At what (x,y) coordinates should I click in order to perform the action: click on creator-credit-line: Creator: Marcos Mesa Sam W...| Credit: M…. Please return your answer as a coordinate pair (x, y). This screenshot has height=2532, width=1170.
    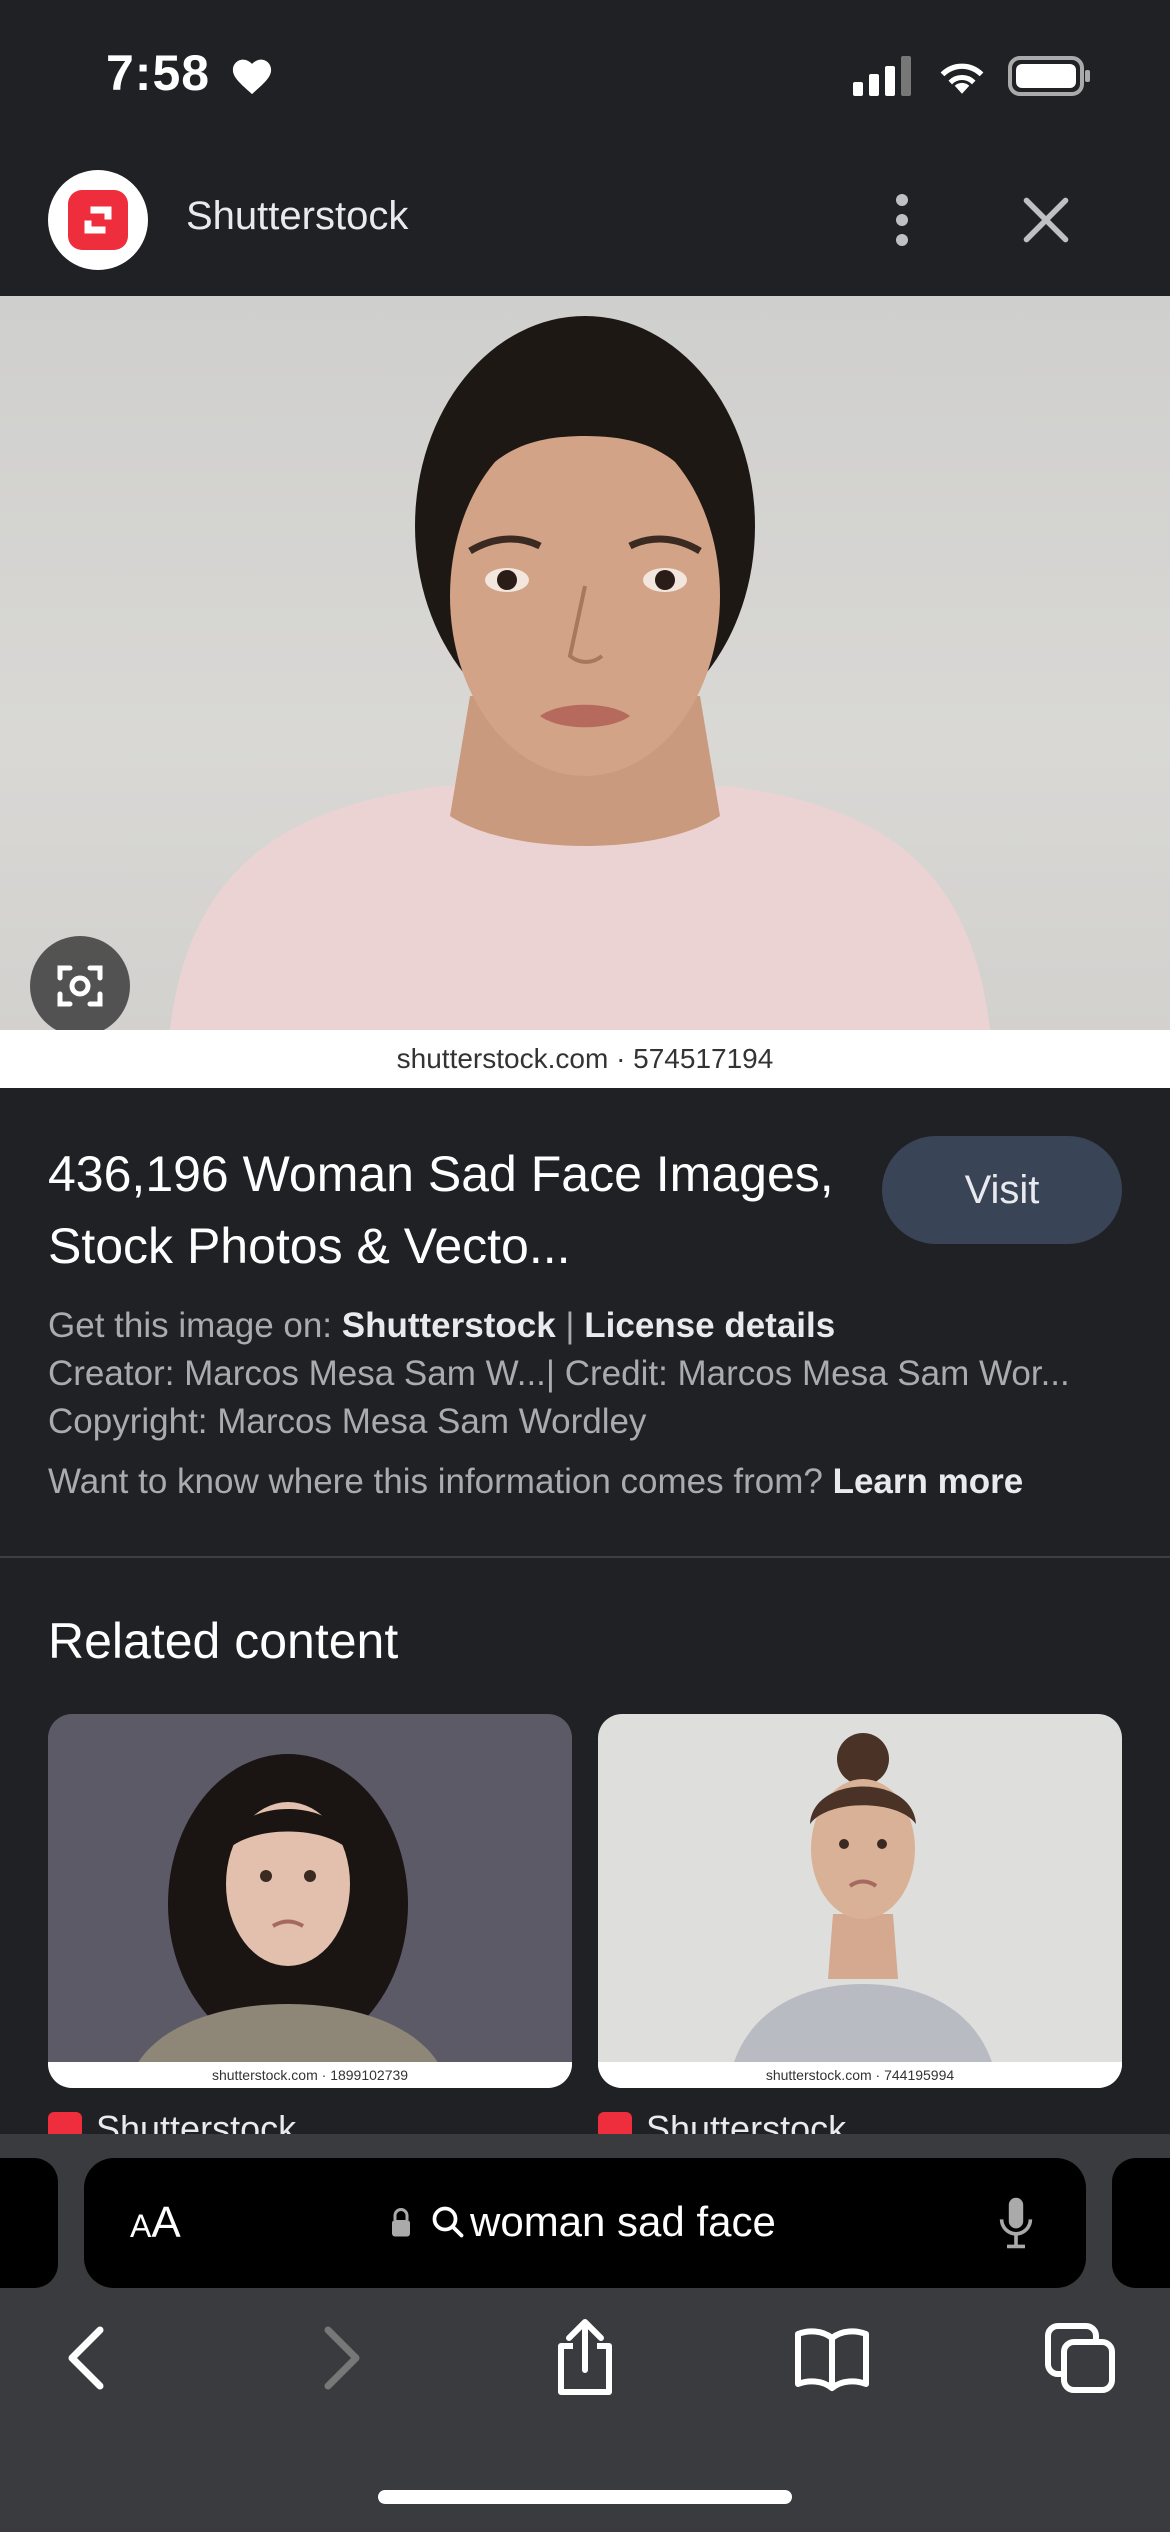
    Looking at the image, I should click on (559, 1373).